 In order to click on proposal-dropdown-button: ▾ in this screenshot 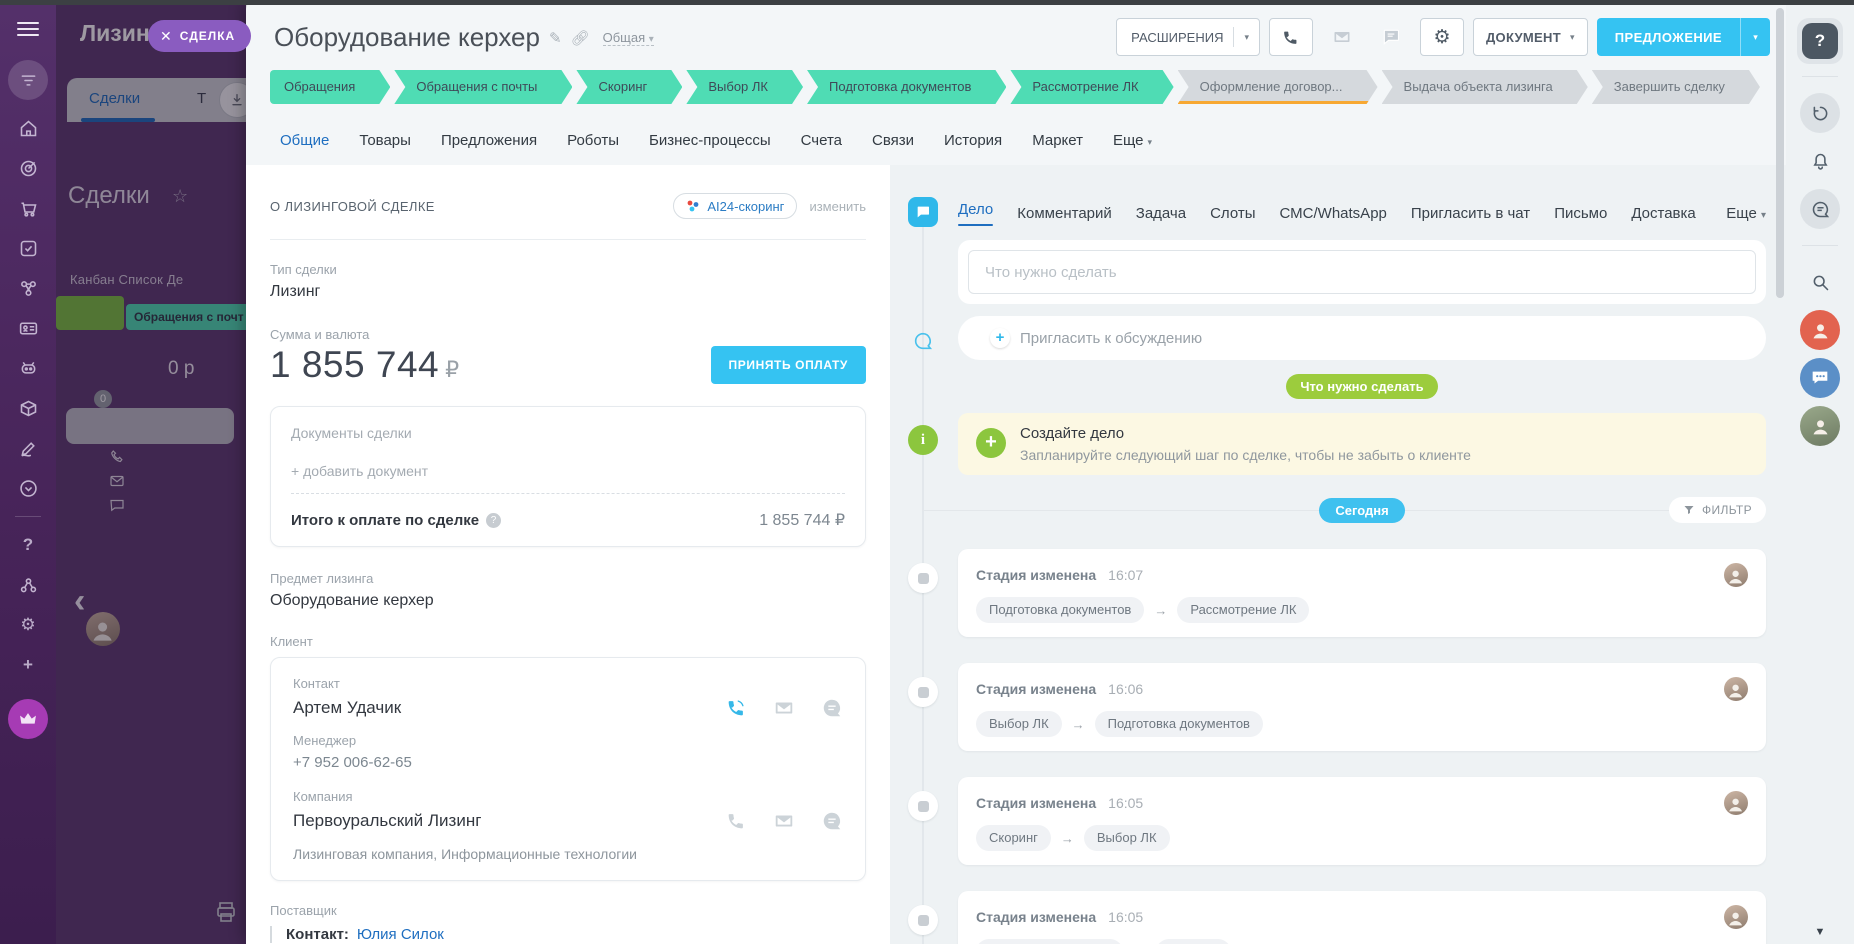, I will do `click(1755, 37)`.